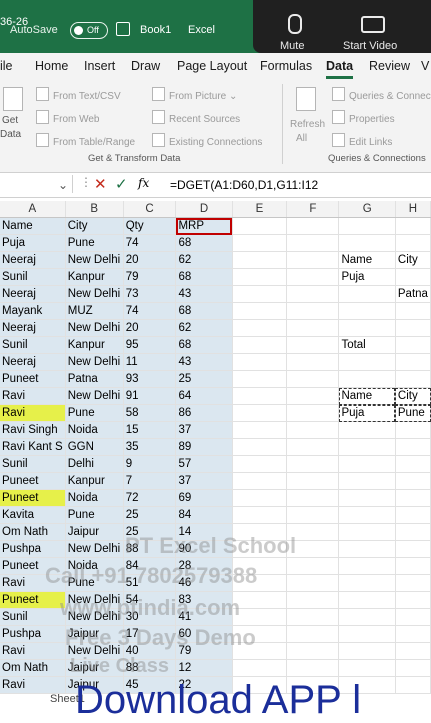  I want to click on get-data-button-line2: Data, so click(10, 134).